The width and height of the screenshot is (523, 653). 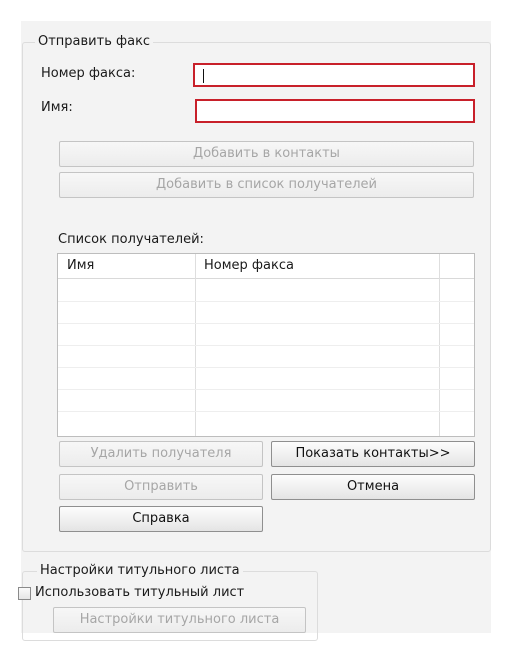 What do you see at coordinates (140, 571) in the screenshot?
I see `cover-sheet-legend: Настройки титульного листа` at bounding box center [140, 571].